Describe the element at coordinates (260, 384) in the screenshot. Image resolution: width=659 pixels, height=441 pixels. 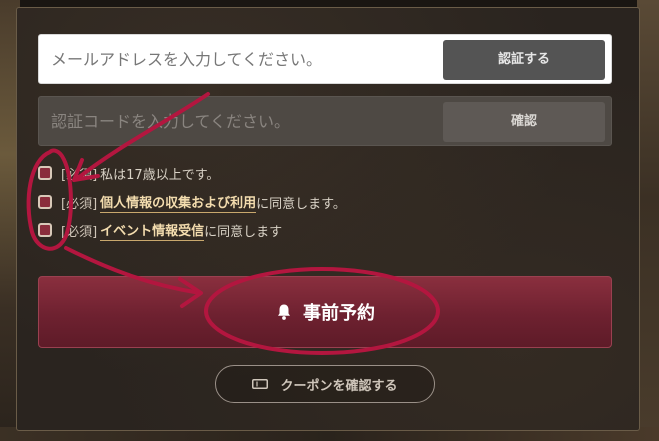
I see `ticket-icon` at that location.